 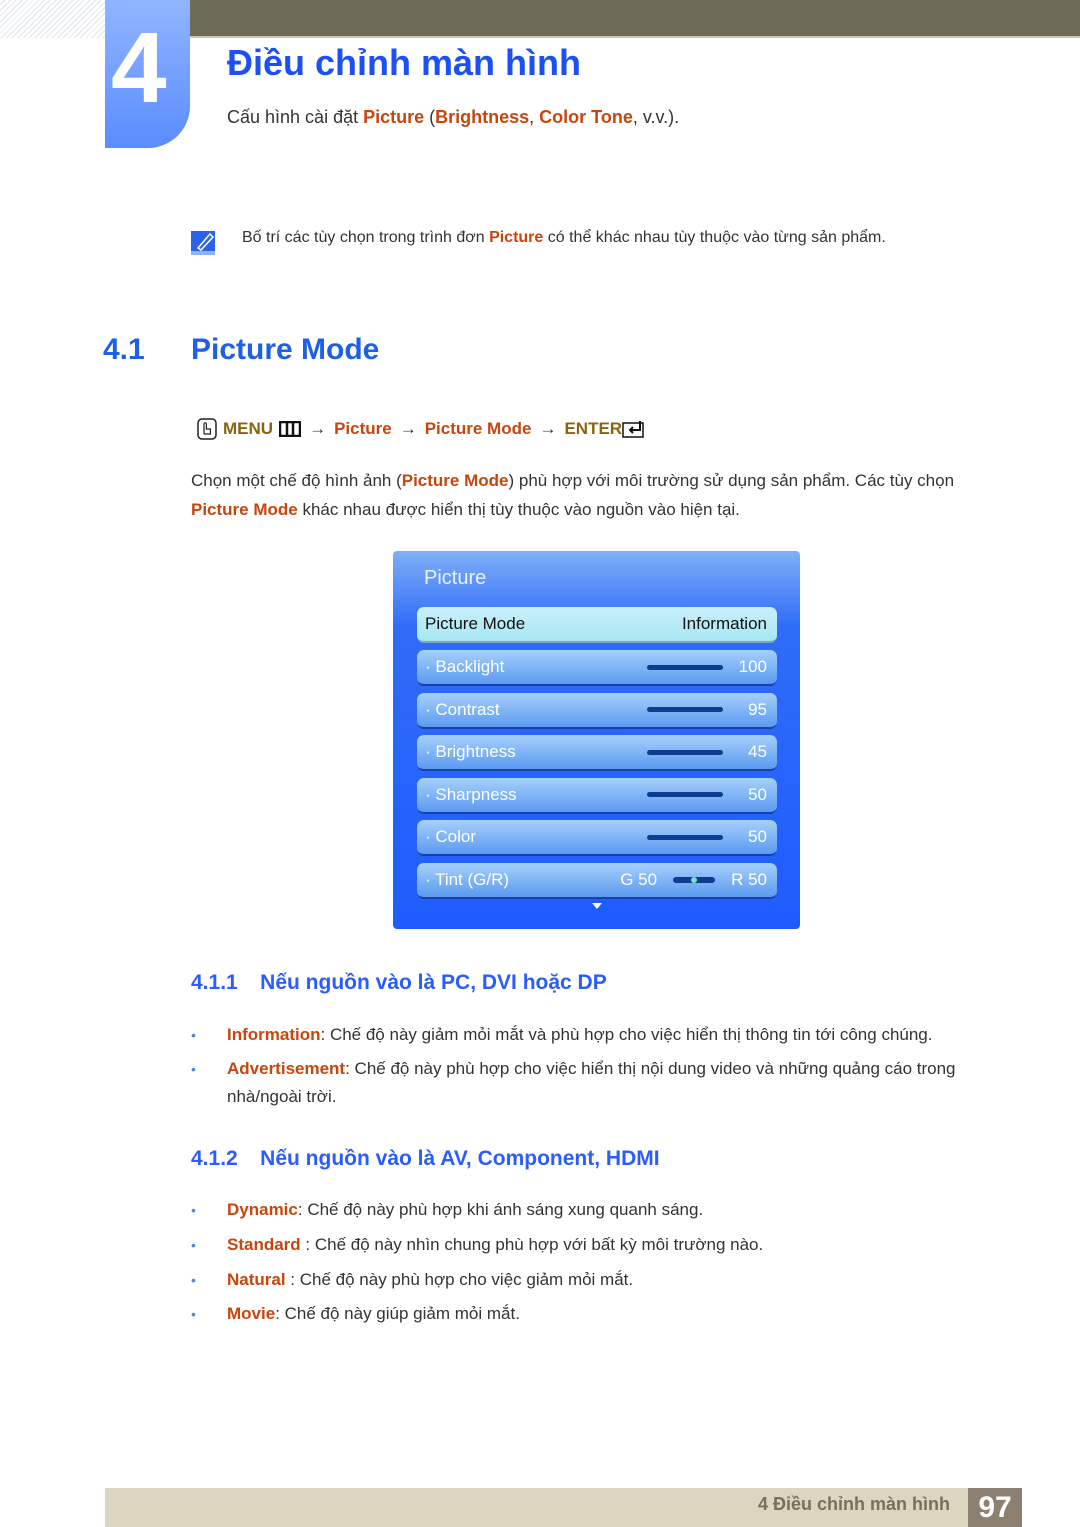 What do you see at coordinates (52, 19) in the screenshot?
I see `header-hatch` at bounding box center [52, 19].